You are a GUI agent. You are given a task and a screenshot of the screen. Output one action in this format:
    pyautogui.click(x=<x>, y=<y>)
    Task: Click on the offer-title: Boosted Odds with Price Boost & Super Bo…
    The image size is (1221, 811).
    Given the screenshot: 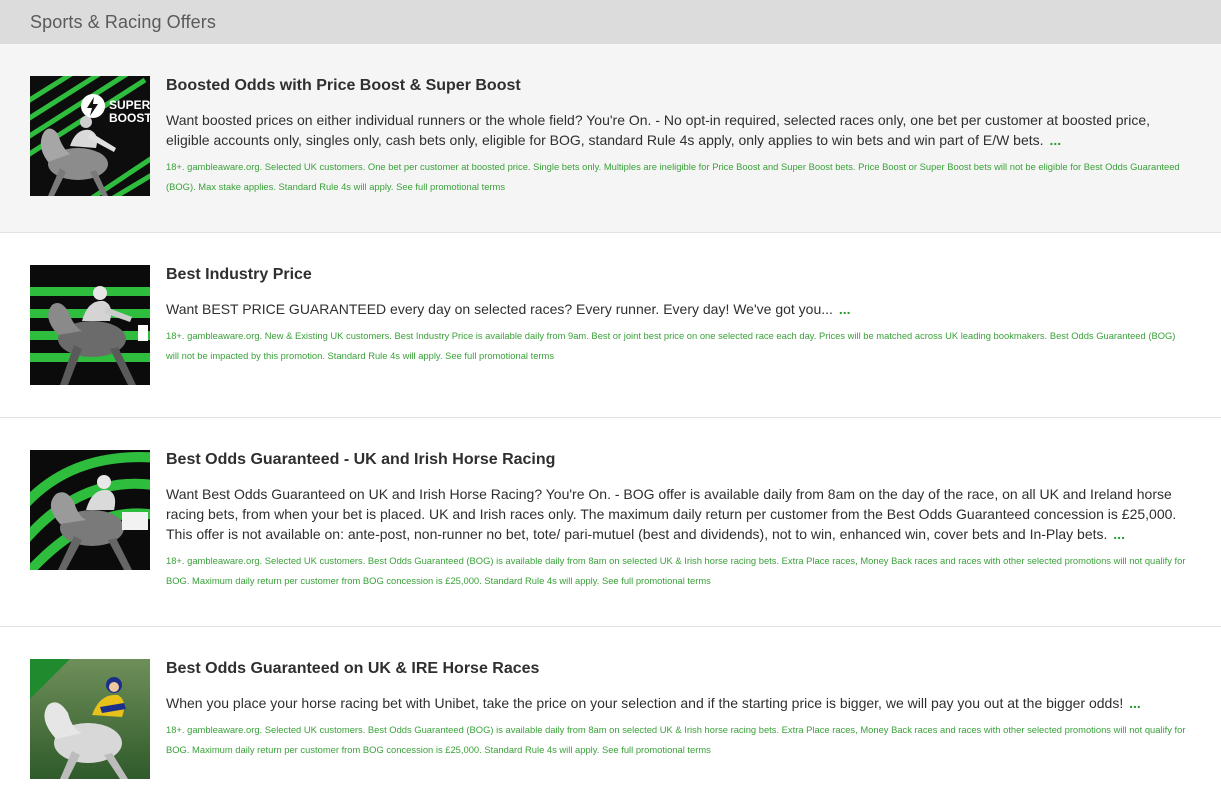 What is the action you would take?
    pyautogui.click(x=678, y=86)
    